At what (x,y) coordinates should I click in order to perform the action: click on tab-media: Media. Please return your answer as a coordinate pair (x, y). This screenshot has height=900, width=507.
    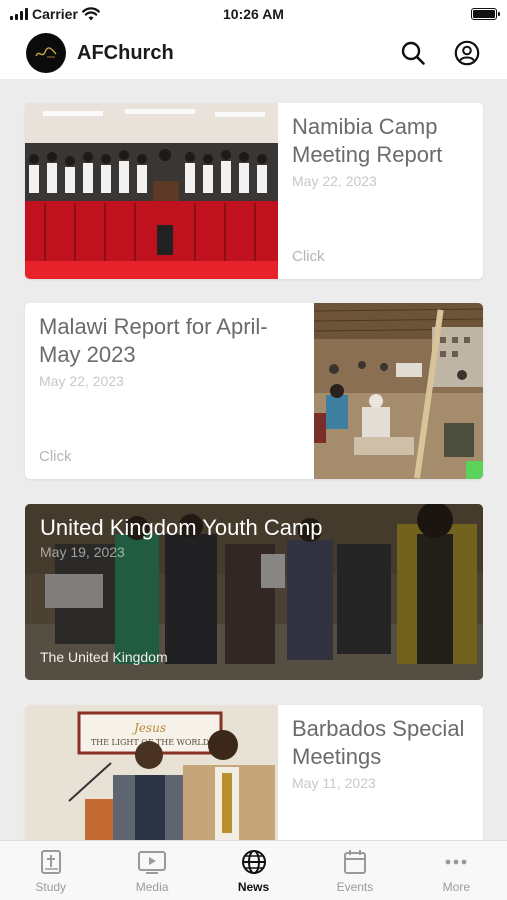
    Looking at the image, I should click on (151, 870).